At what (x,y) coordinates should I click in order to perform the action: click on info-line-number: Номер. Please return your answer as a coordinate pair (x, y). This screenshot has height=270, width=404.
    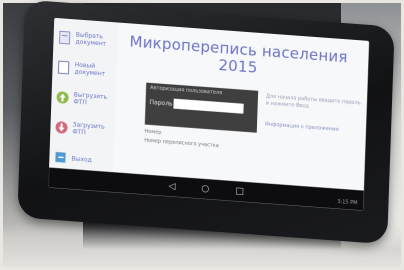
    Looking at the image, I should click on (153, 132).